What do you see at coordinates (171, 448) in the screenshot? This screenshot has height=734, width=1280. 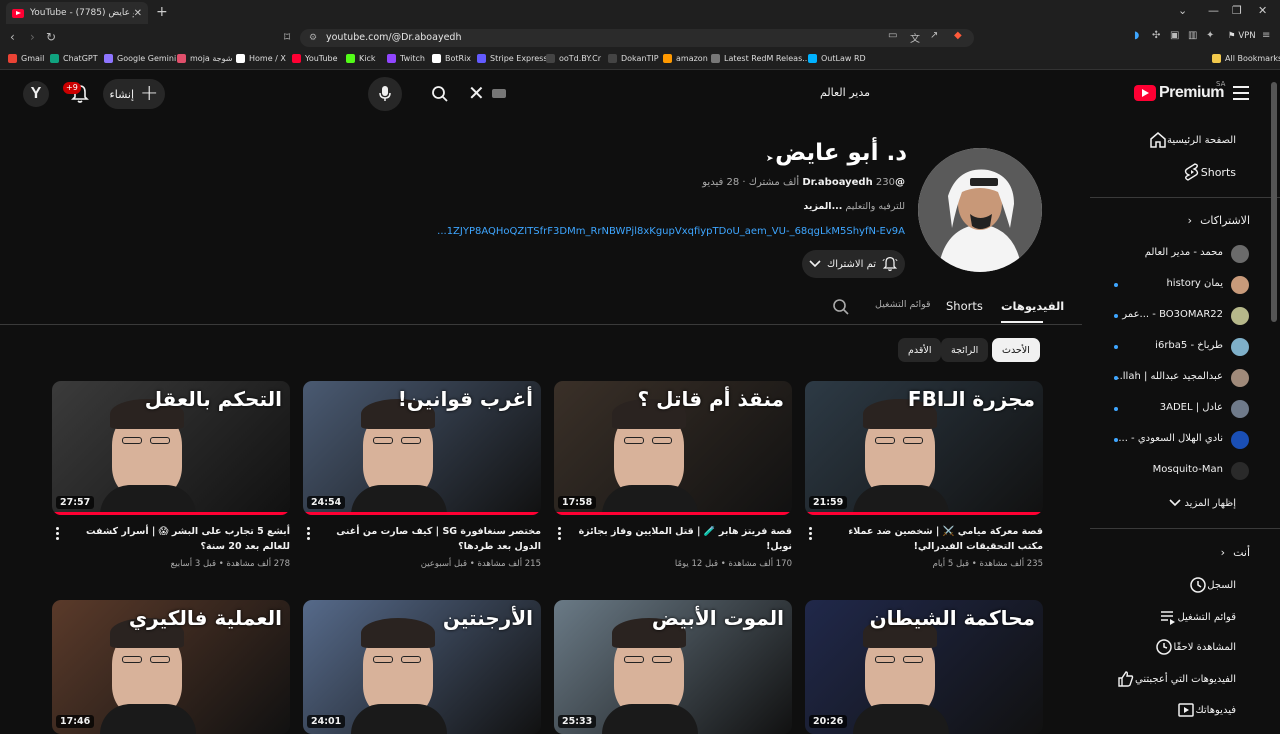 I see `video-thumbnail: التحكم بالعقل 27:57` at bounding box center [171, 448].